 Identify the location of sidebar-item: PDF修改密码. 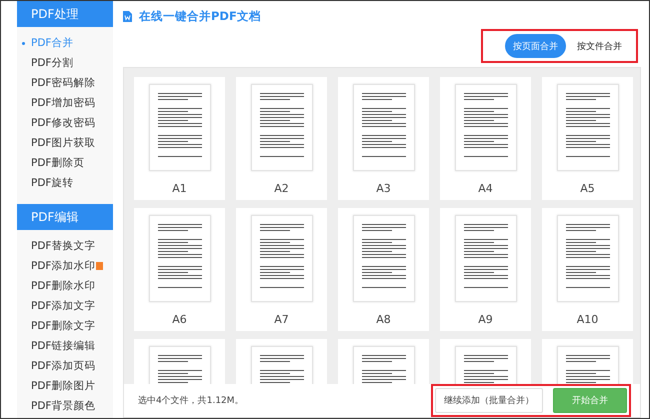
(65, 123).